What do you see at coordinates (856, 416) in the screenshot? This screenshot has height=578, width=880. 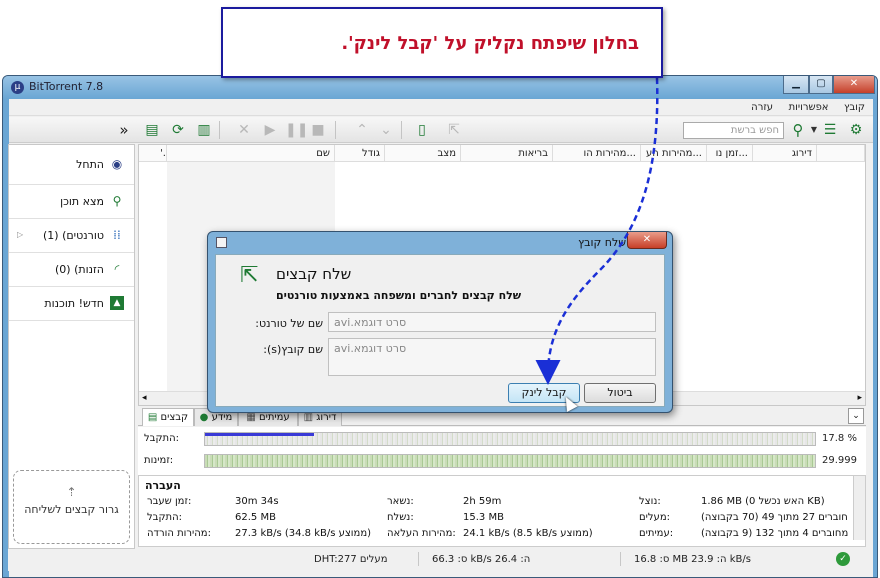 I see `collapse-details-button: ⌄` at bounding box center [856, 416].